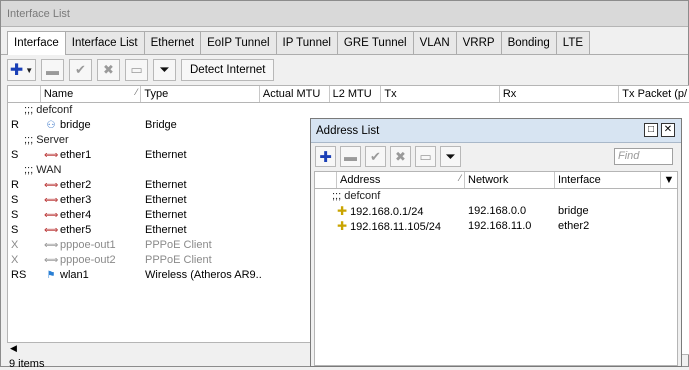  I want to click on tab-ip-tunnel: IP Tunnel, so click(306, 42).